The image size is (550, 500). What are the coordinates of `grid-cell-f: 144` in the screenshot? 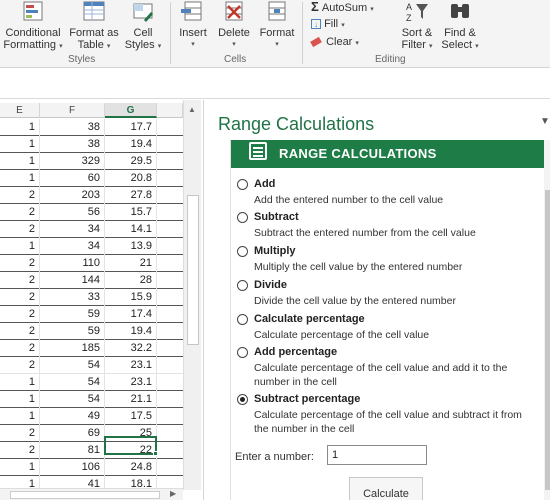 It's located at (72, 280).